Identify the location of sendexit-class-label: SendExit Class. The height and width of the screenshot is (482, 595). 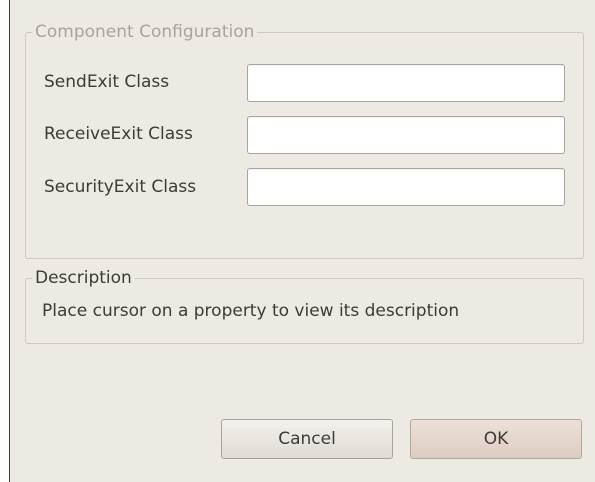
(107, 82).